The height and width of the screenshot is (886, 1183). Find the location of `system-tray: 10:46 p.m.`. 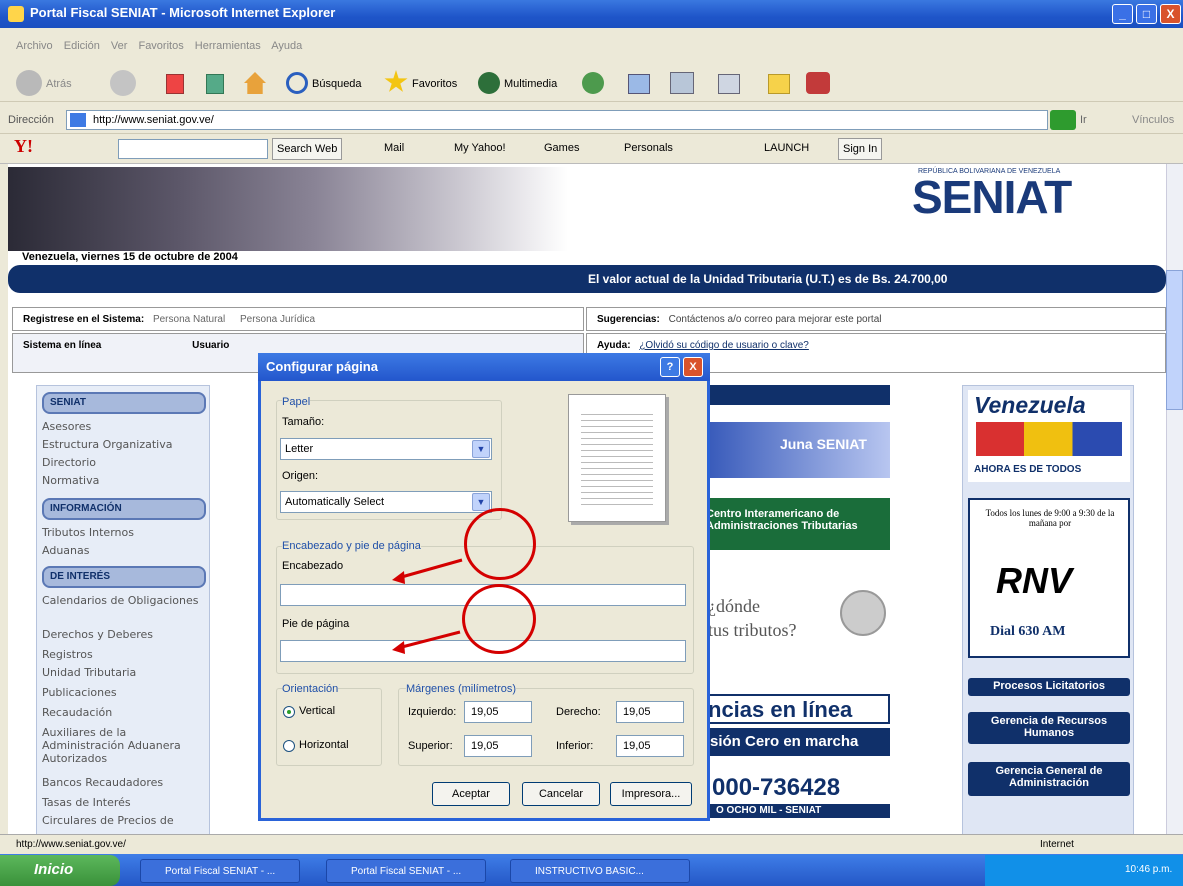

system-tray: 10:46 p.m. is located at coordinates (1084, 870).